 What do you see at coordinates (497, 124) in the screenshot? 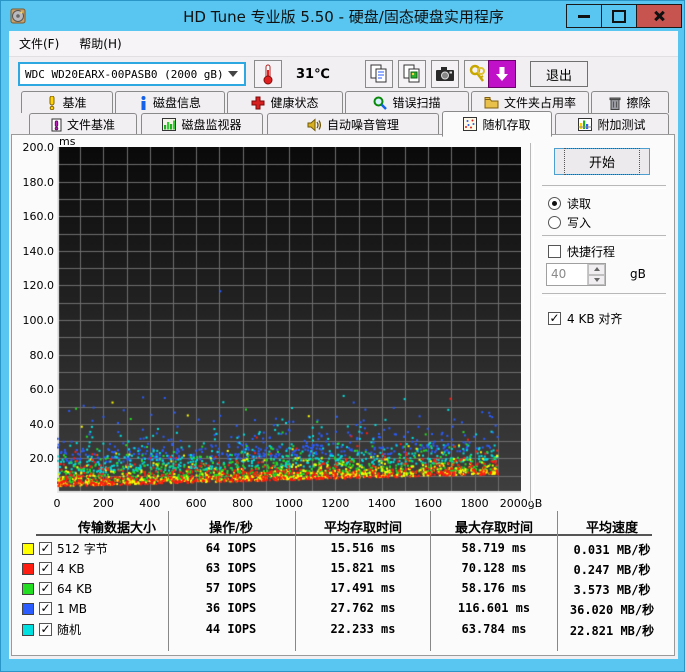
I see `tab-random-access: 随机存取` at bounding box center [497, 124].